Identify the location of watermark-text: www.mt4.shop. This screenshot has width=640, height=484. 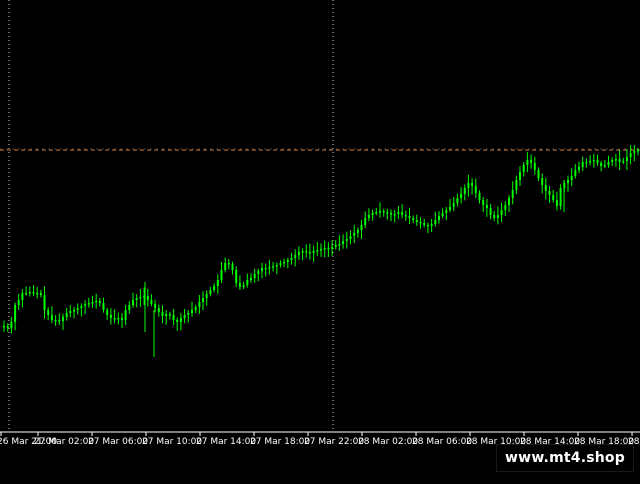
(565, 458).